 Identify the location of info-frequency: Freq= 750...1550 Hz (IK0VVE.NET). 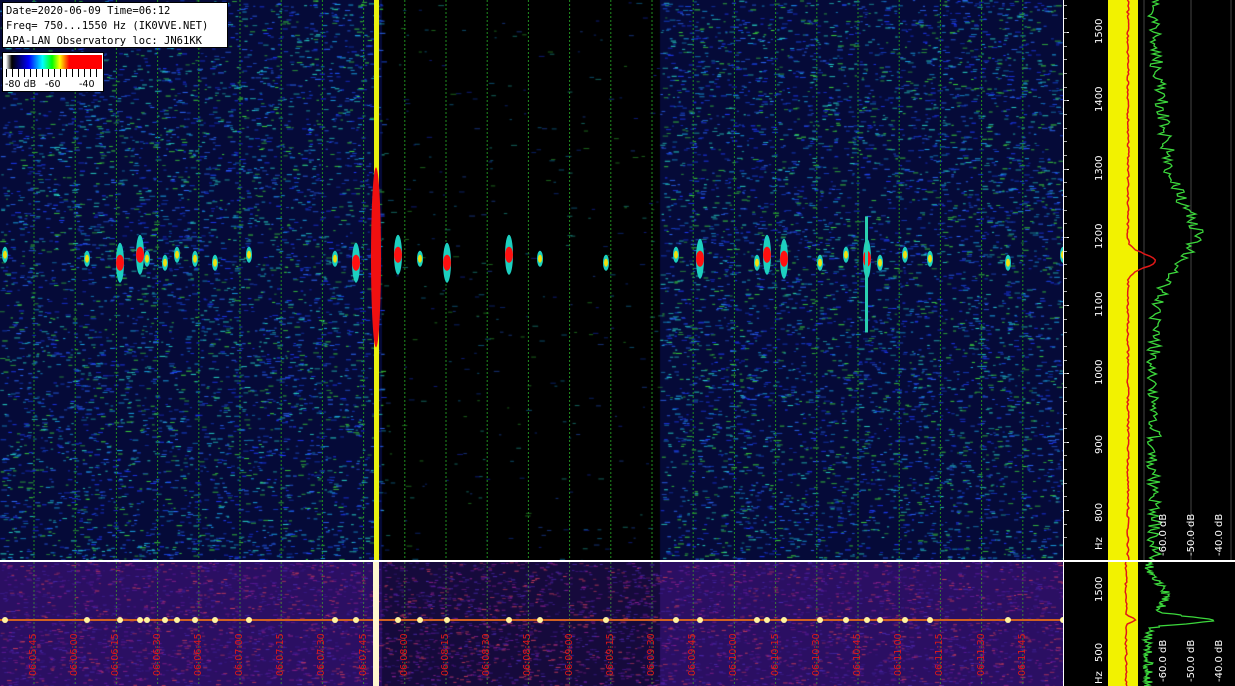
(107, 26).